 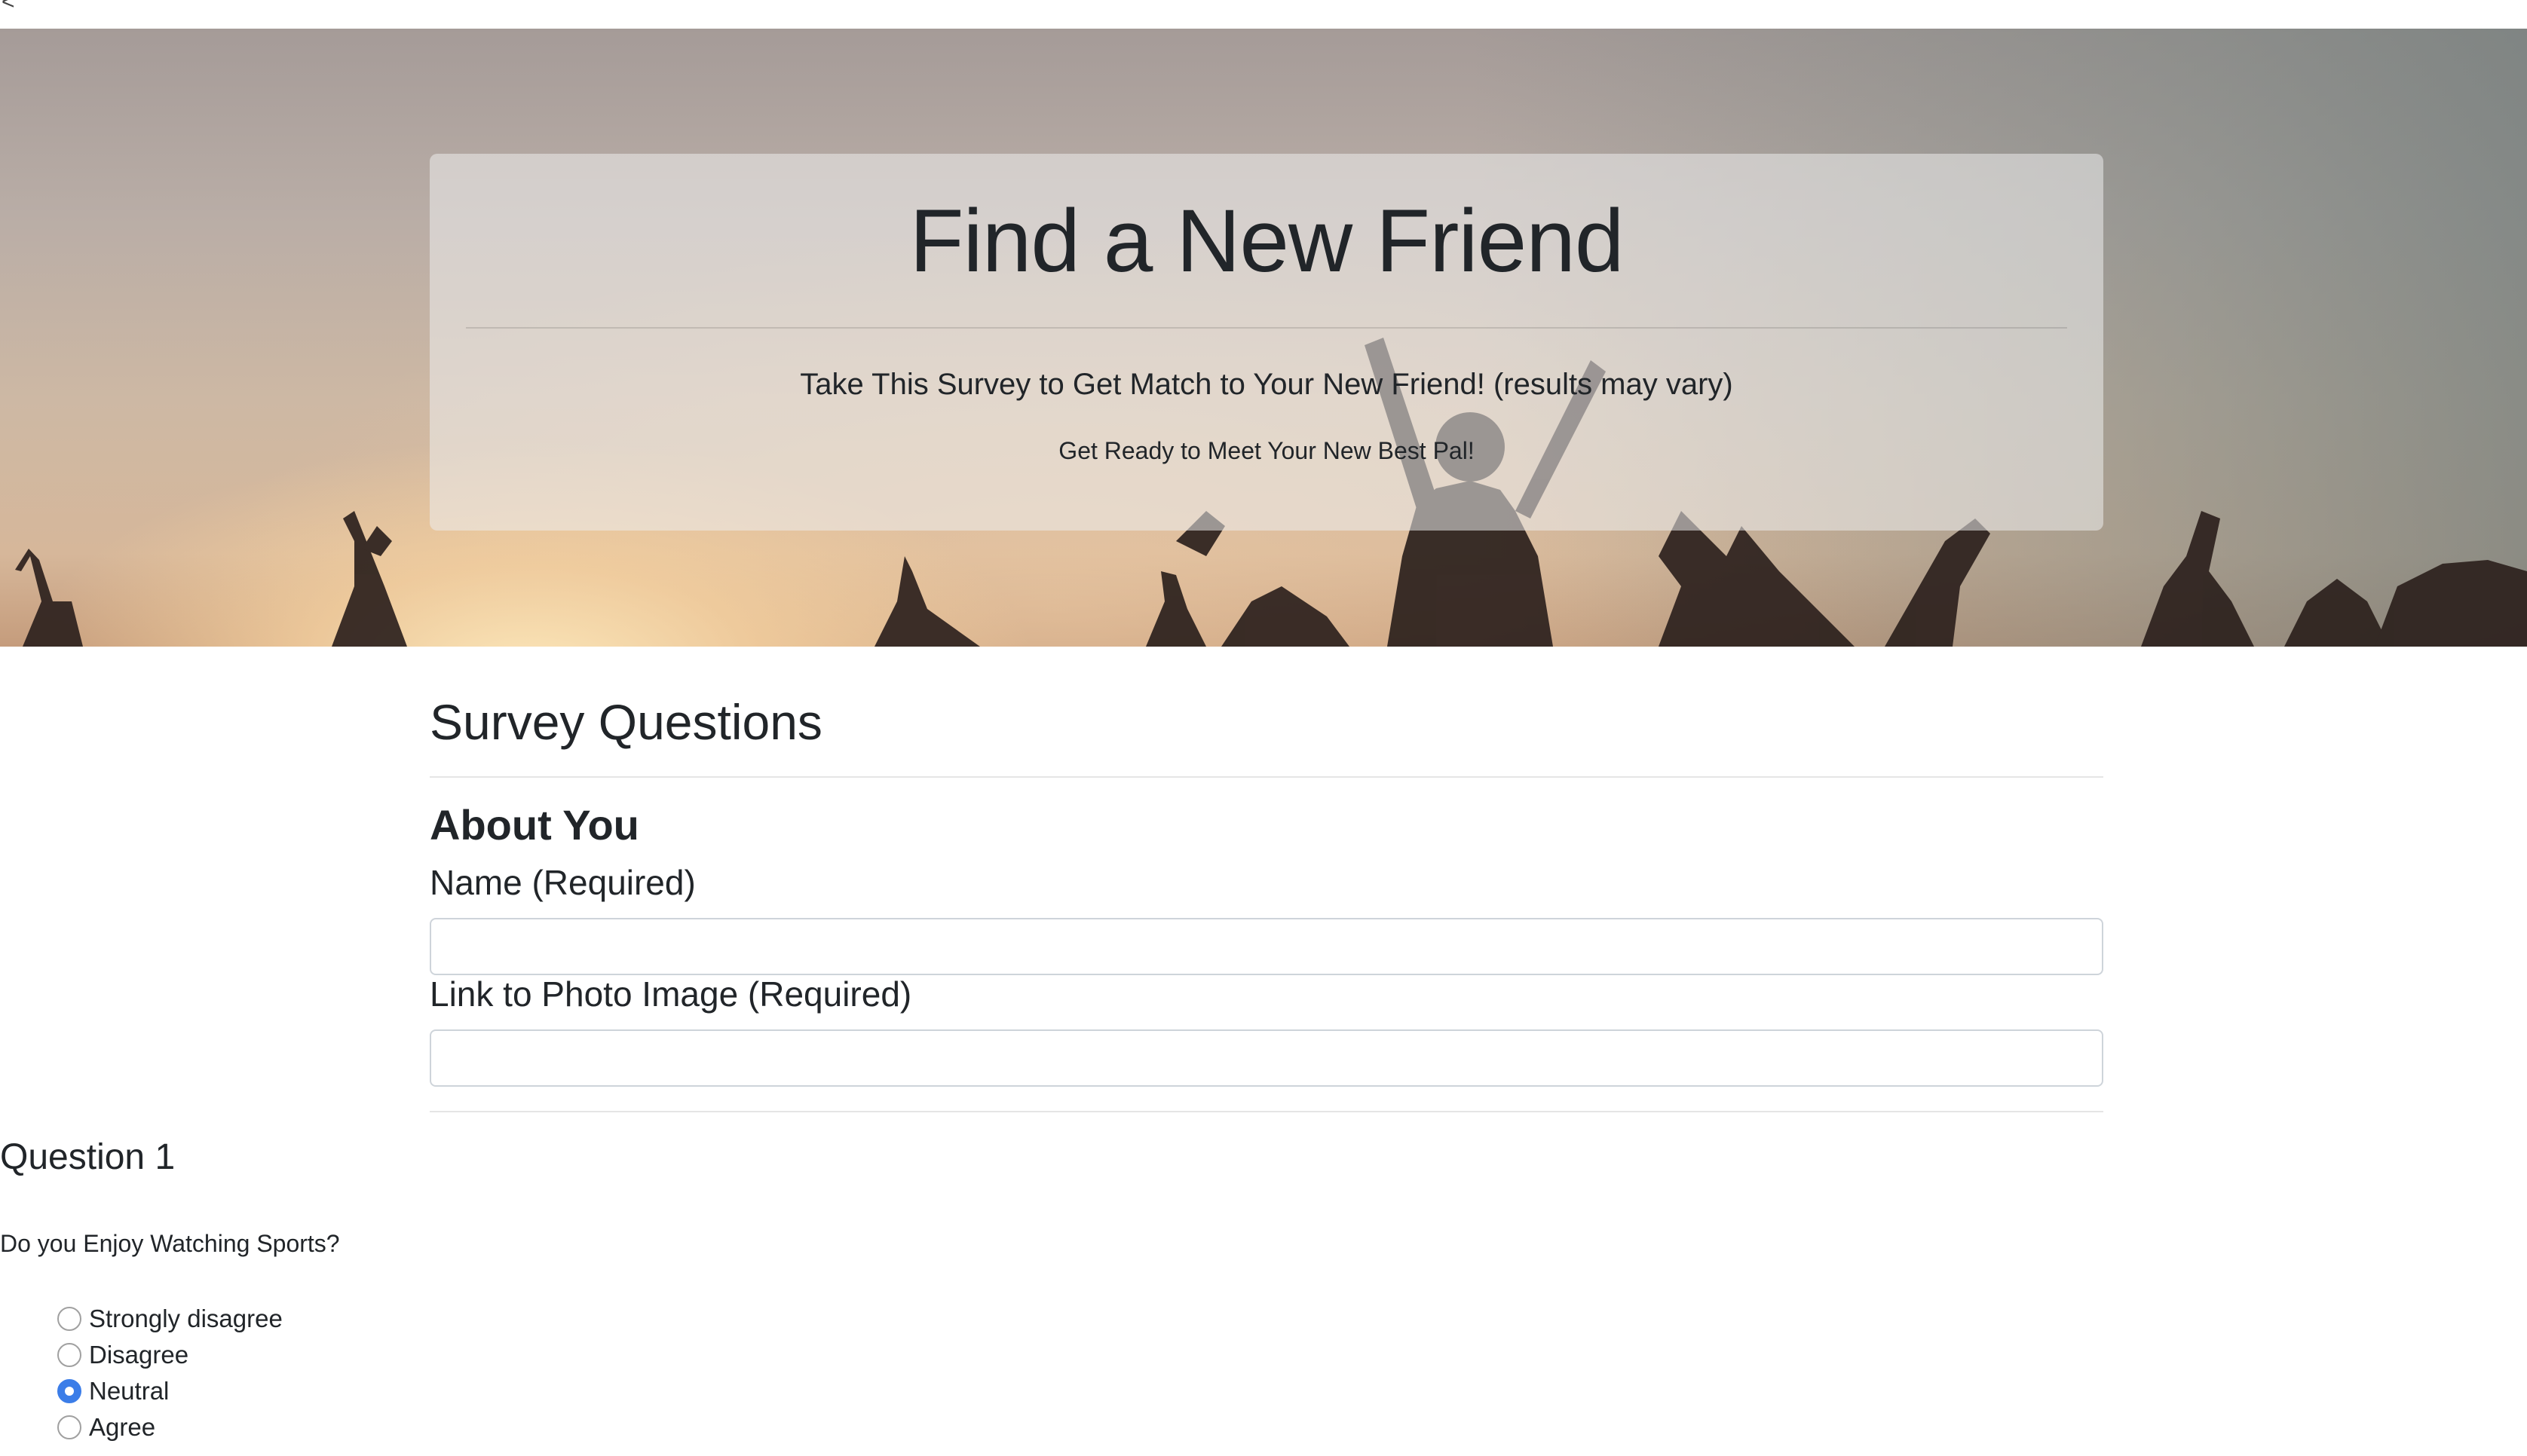 I want to click on option-neutral: Neutral, so click(x=170, y=1391).